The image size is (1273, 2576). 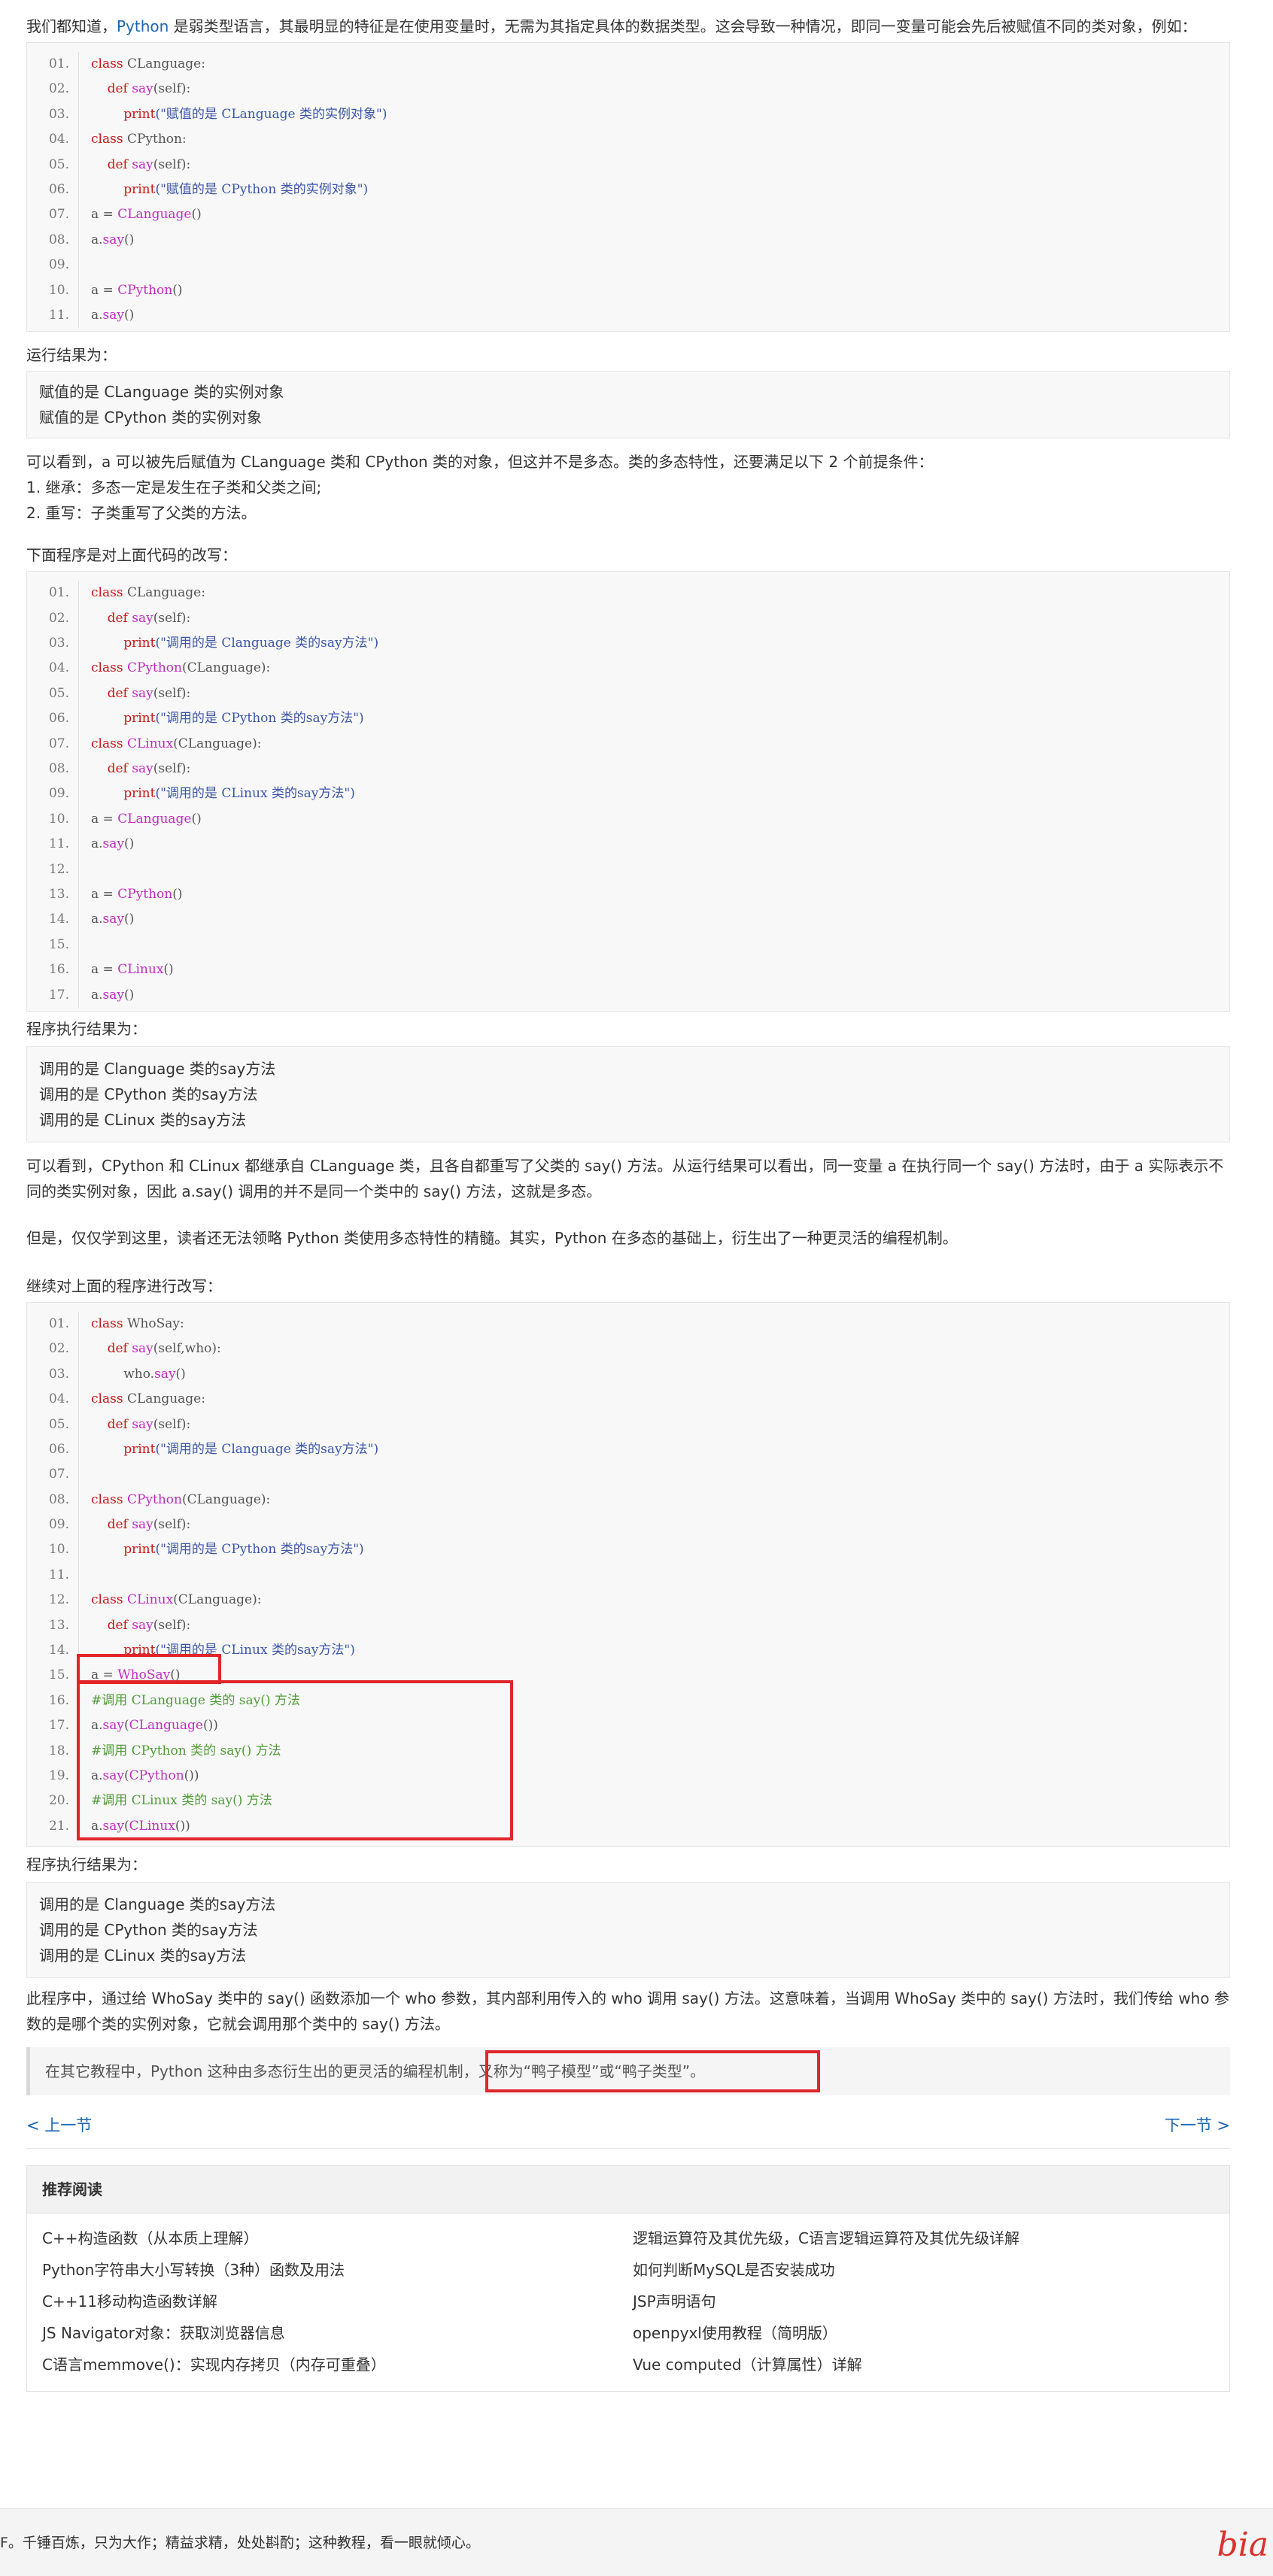 What do you see at coordinates (172, 1625) in the screenshot?
I see `code-token: (self):` at bounding box center [172, 1625].